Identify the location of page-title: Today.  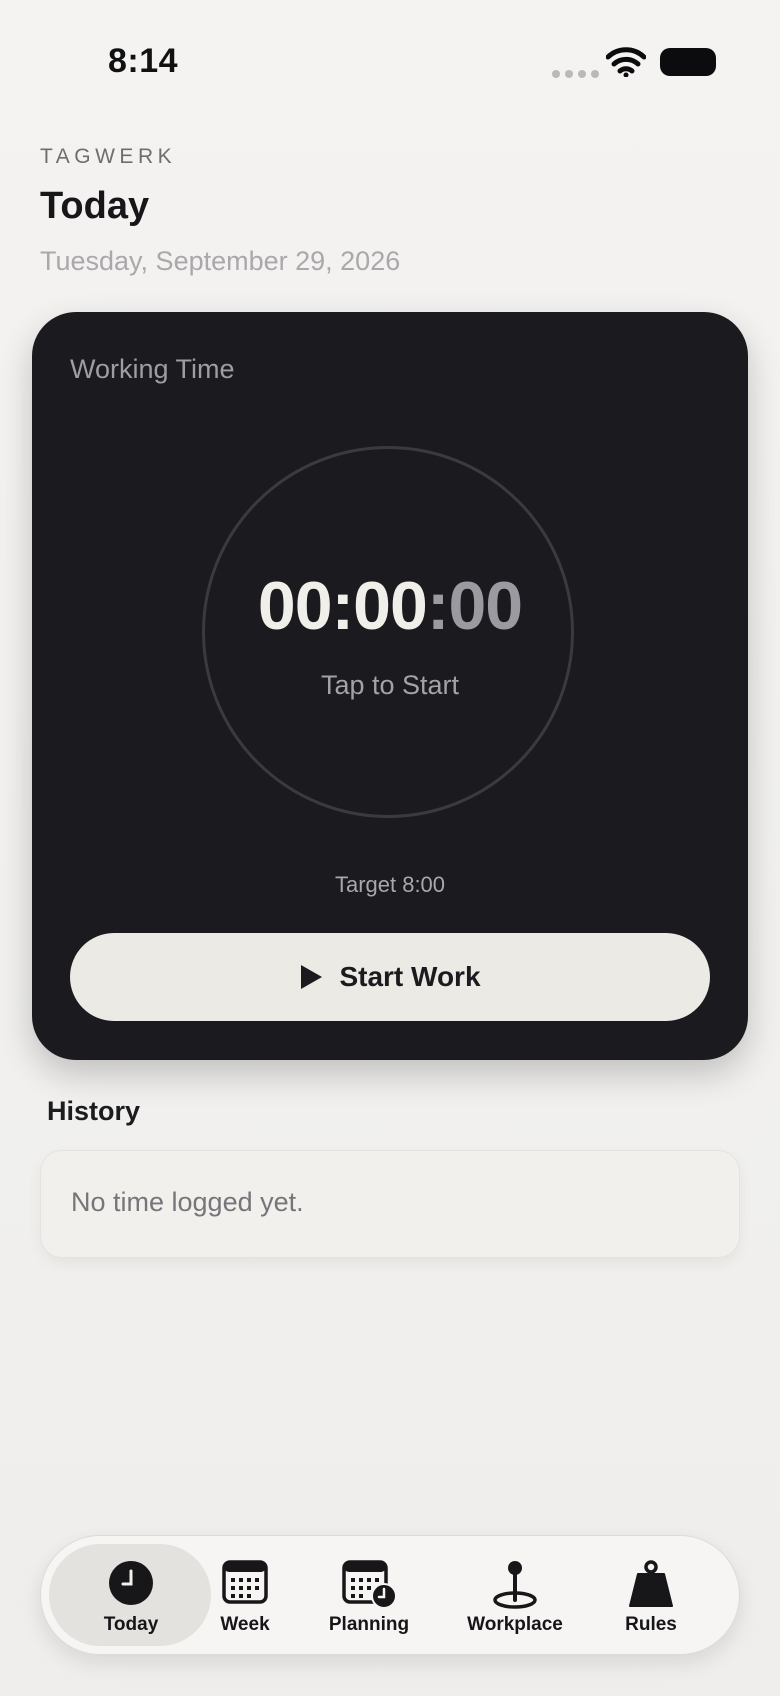
(95, 206).